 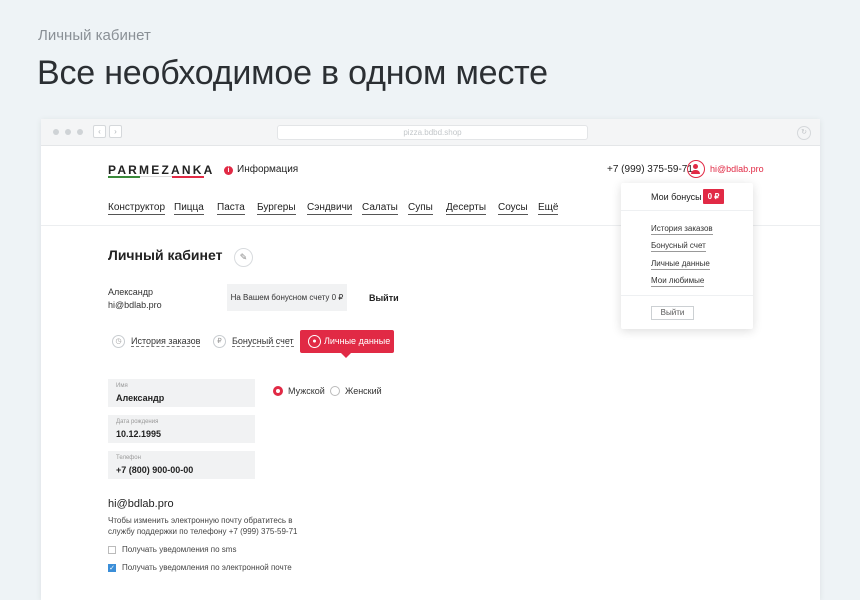 What do you see at coordinates (314, 341) in the screenshot?
I see `user-icon: ●` at bounding box center [314, 341].